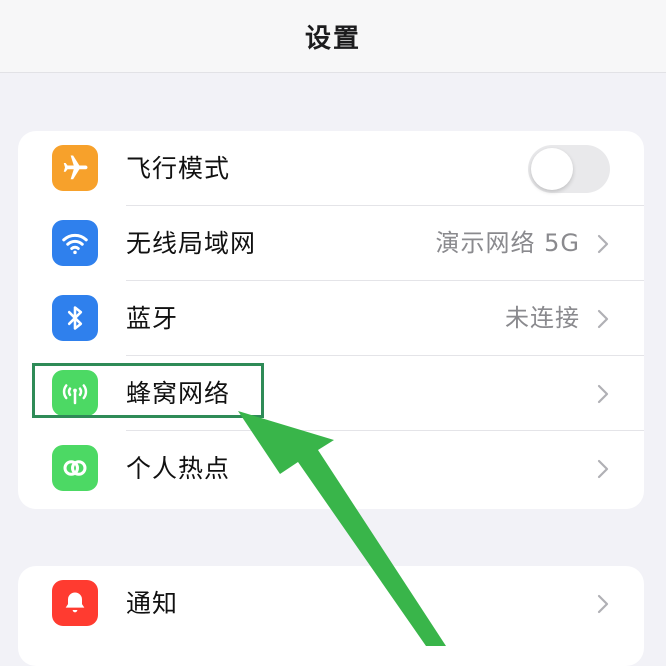 The height and width of the screenshot is (666, 666). What do you see at coordinates (152, 603) in the screenshot?
I see `notifications-label: 通知` at bounding box center [152, 603].